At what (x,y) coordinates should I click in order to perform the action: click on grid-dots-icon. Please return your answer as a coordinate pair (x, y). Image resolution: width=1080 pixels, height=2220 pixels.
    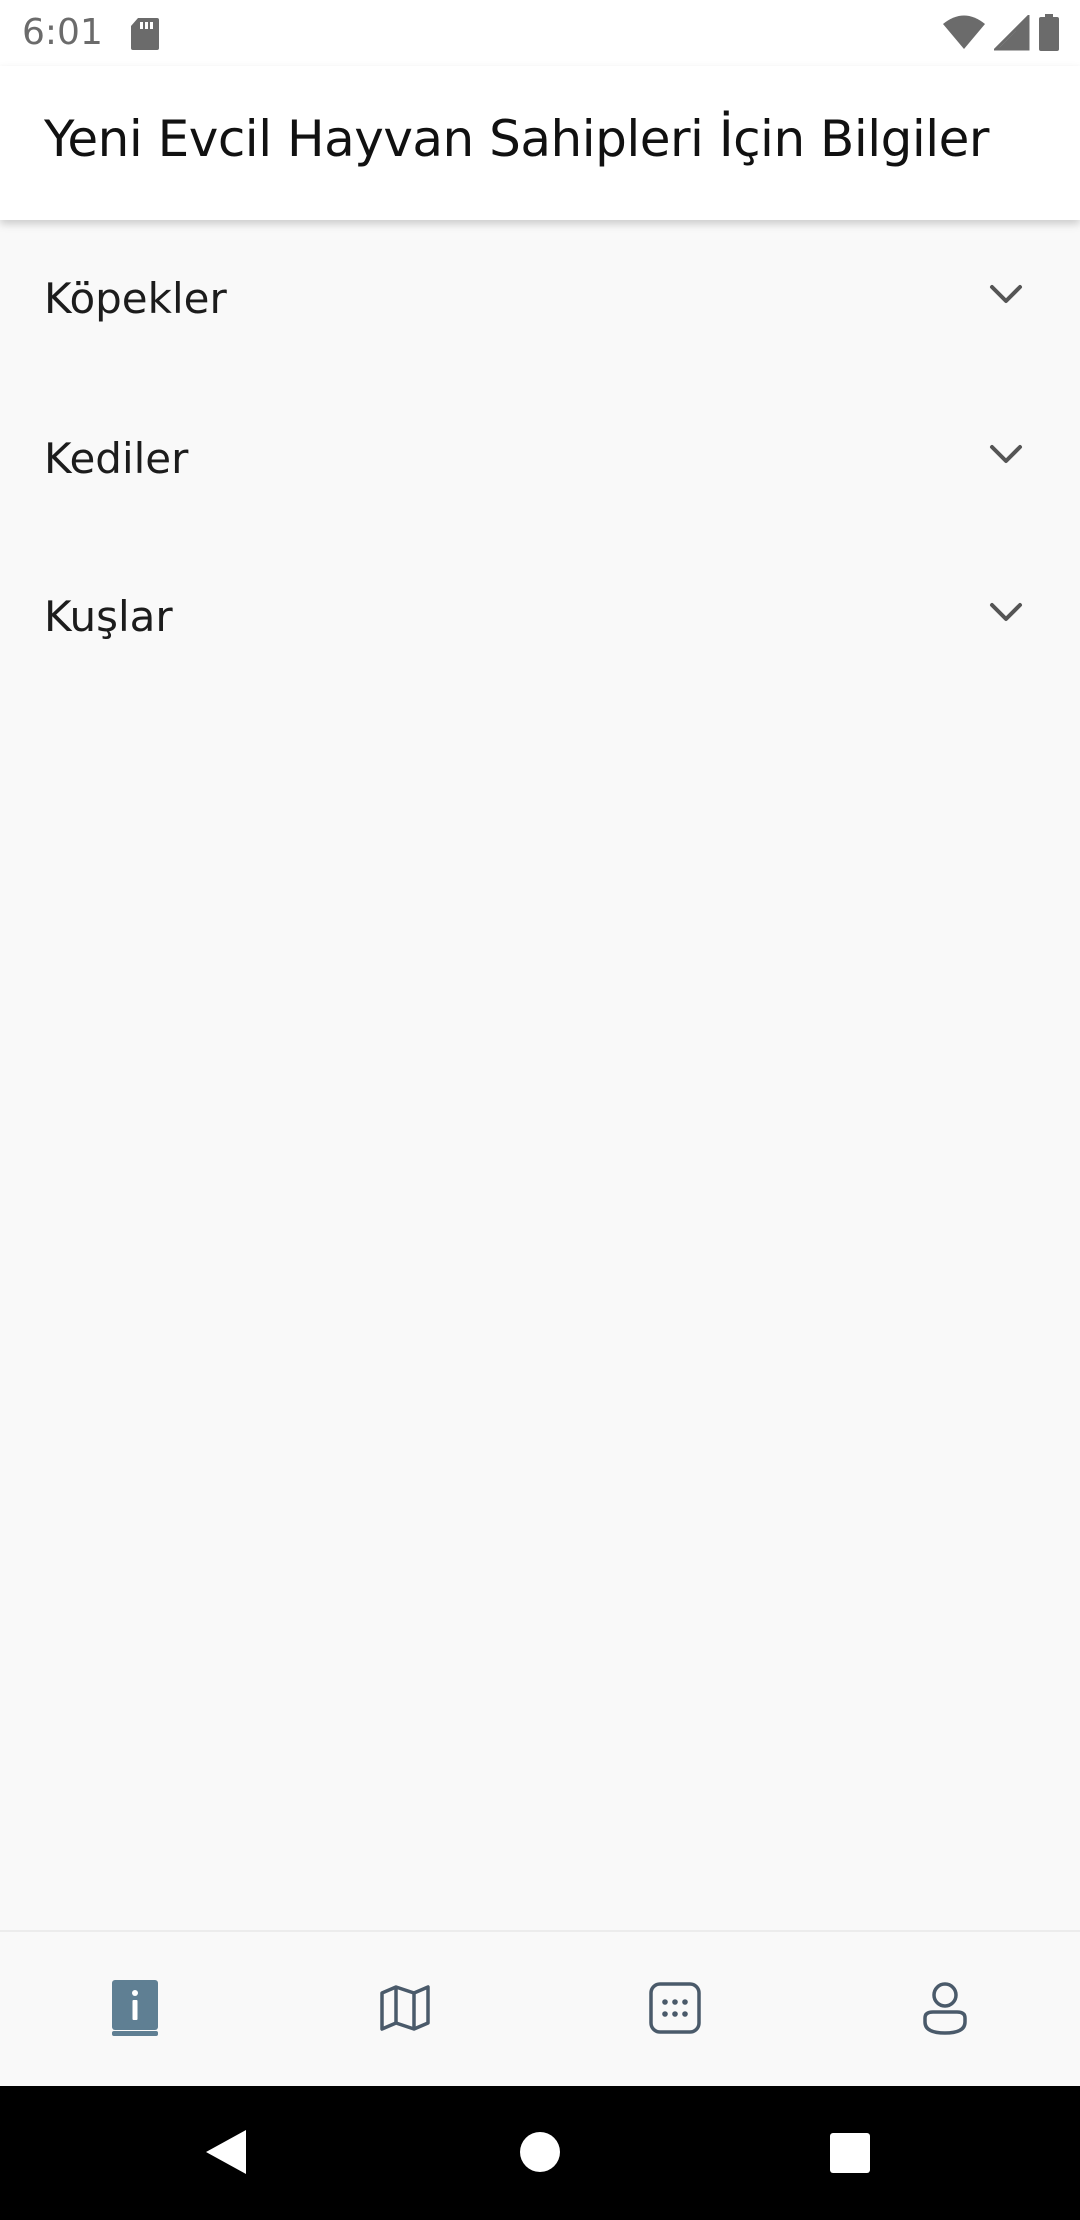
    Looking at the image, I should click on (675, 2010).